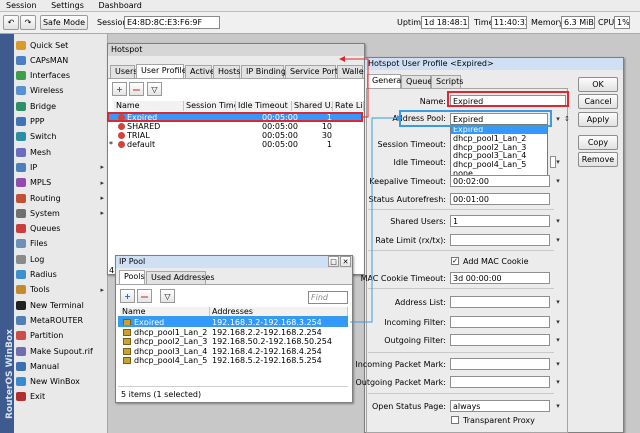 Image resolution: width=640 pixels, height=433 pixels. What do you see at coordinates (400, 118) in the screenshot?
I see `blue-connector-arrowhead` at bounding box center [400, 118].